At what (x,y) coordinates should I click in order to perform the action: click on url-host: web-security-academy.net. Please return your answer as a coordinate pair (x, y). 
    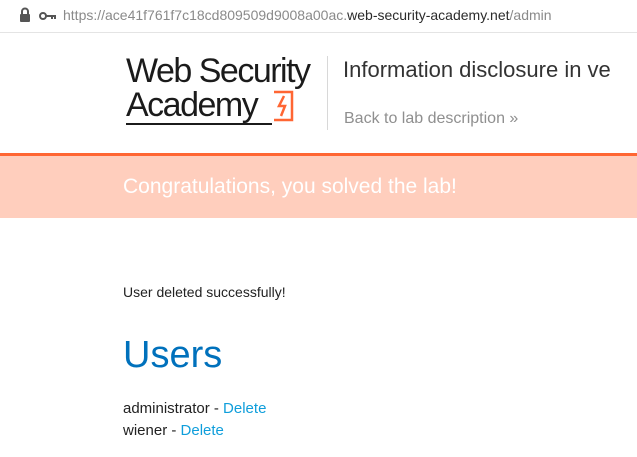
    Looking at the image, I should click on (428, 15).